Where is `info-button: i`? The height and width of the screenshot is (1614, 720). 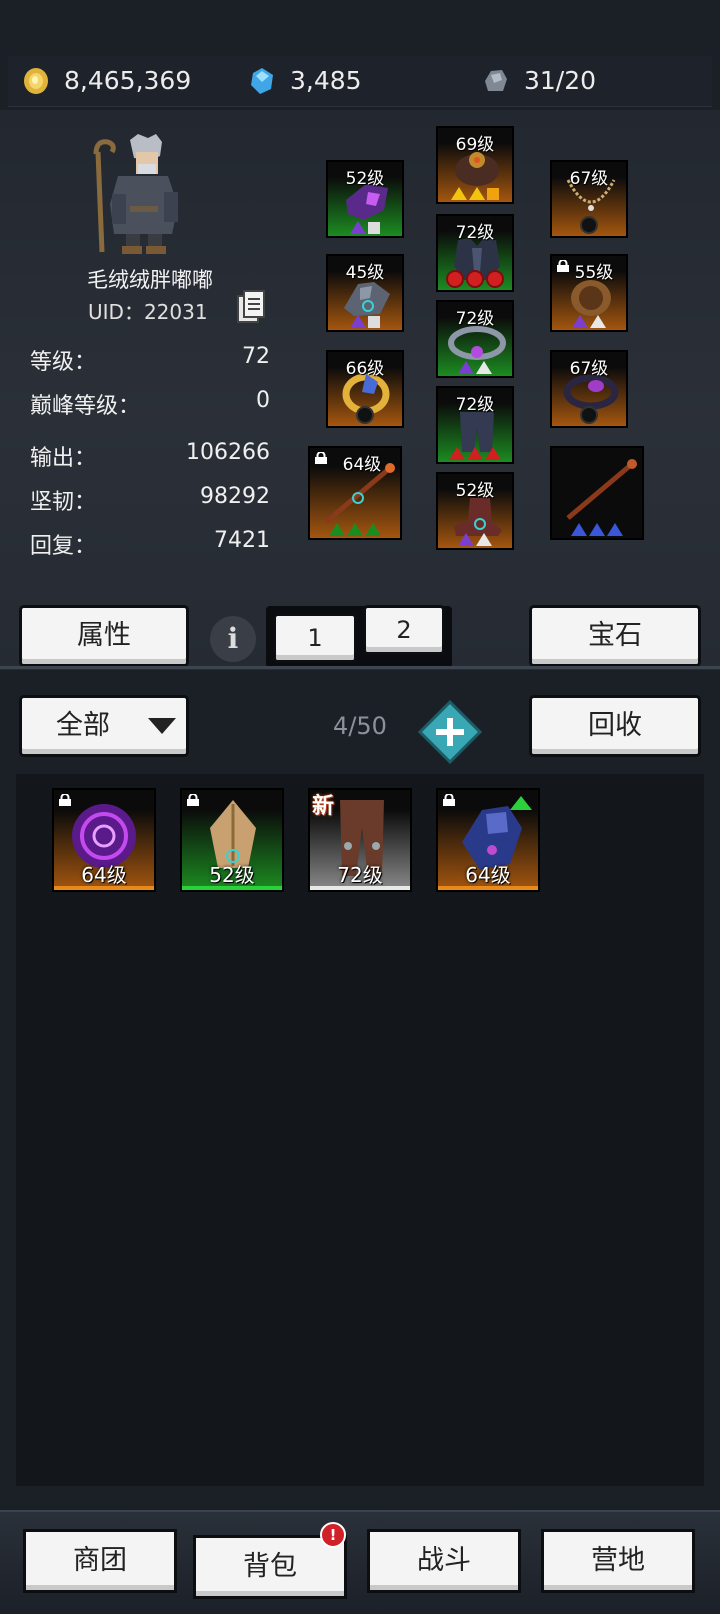 info-button: i is located at coordinates (233, 639).